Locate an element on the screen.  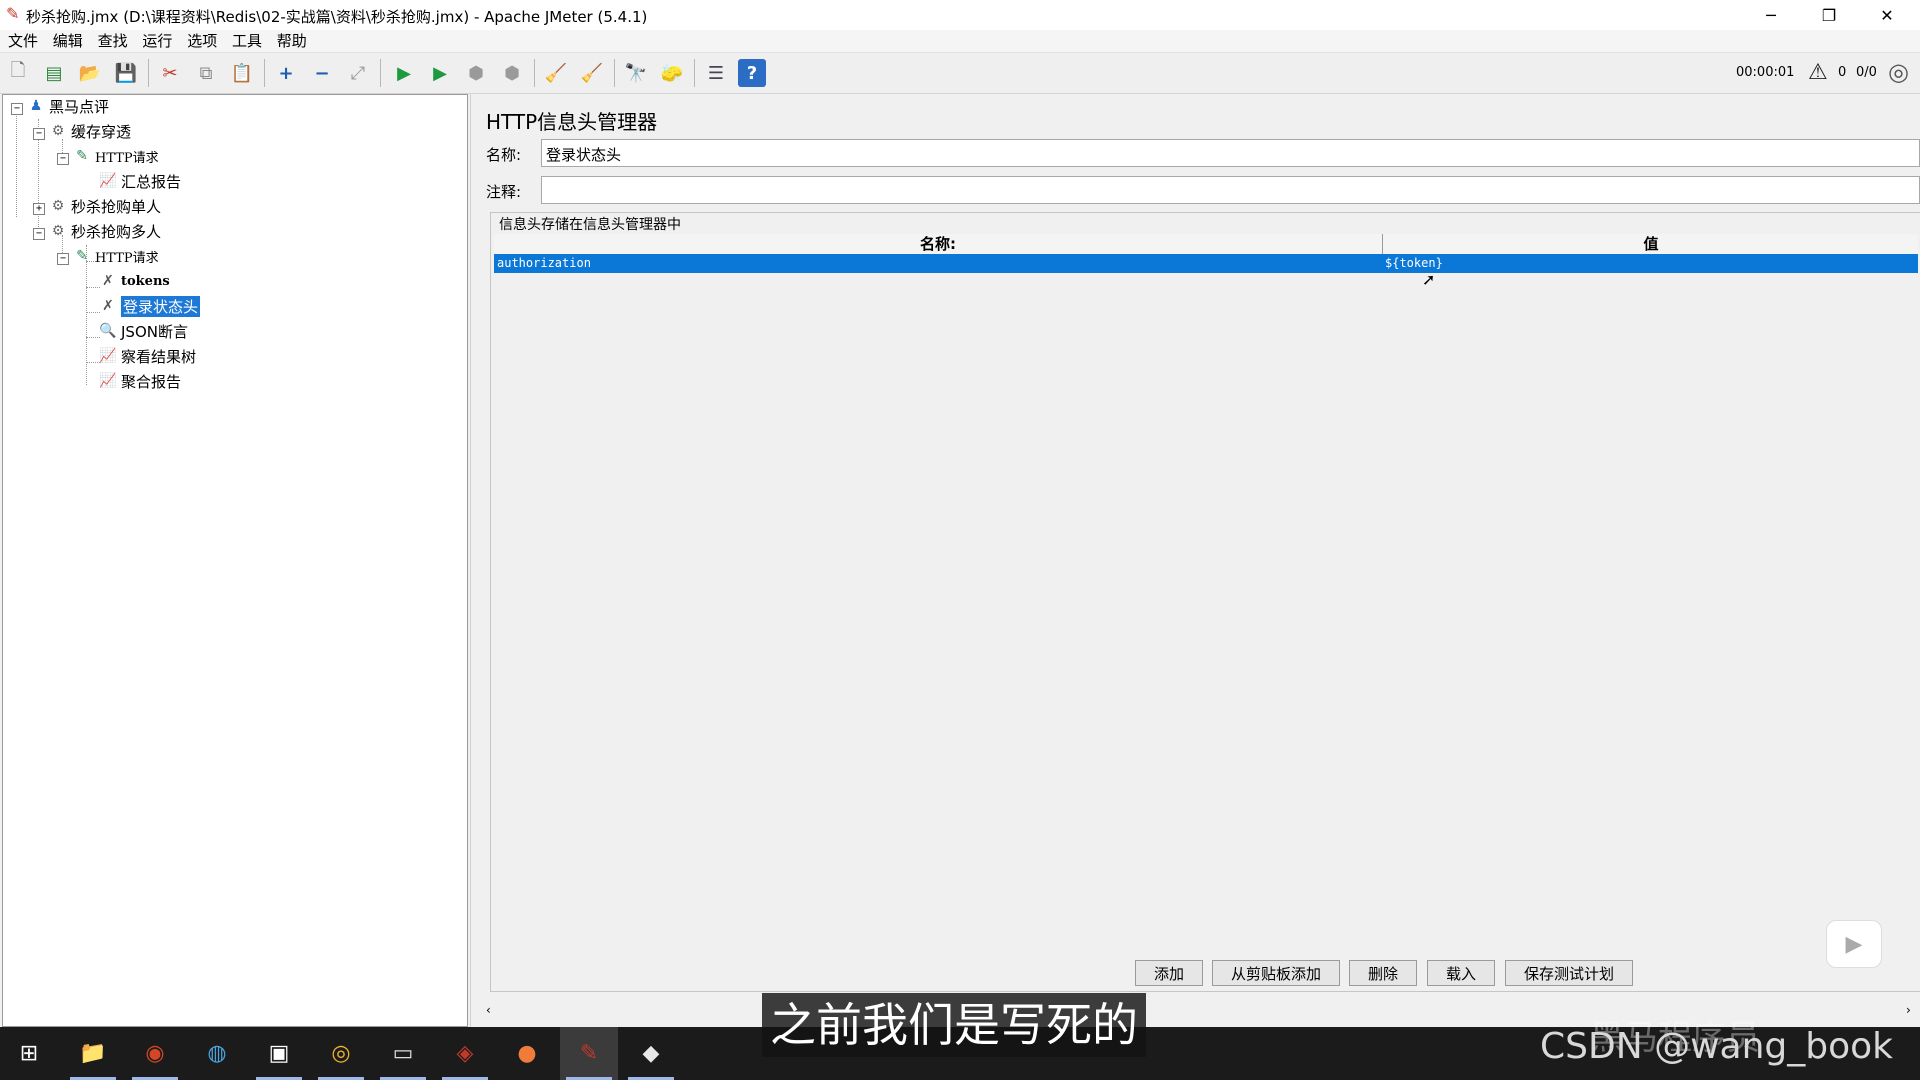
warning-count: 0 is located at coordinates (1842, 72).